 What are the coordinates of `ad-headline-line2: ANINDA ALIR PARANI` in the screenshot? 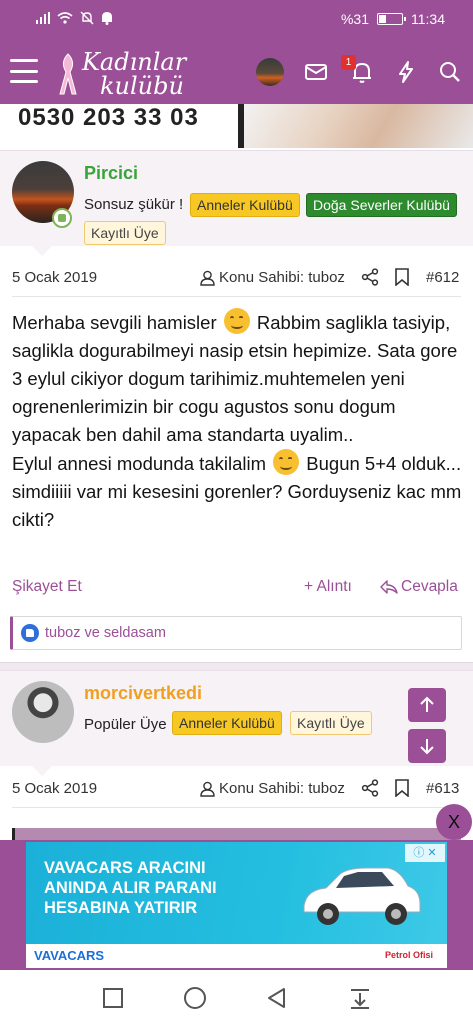 It's located at (130, 888).